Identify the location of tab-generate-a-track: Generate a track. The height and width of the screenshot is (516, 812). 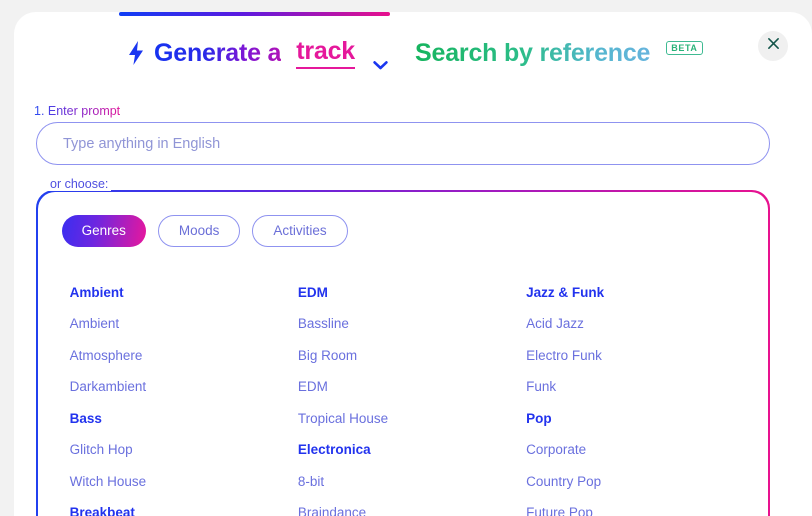
(257, 53).